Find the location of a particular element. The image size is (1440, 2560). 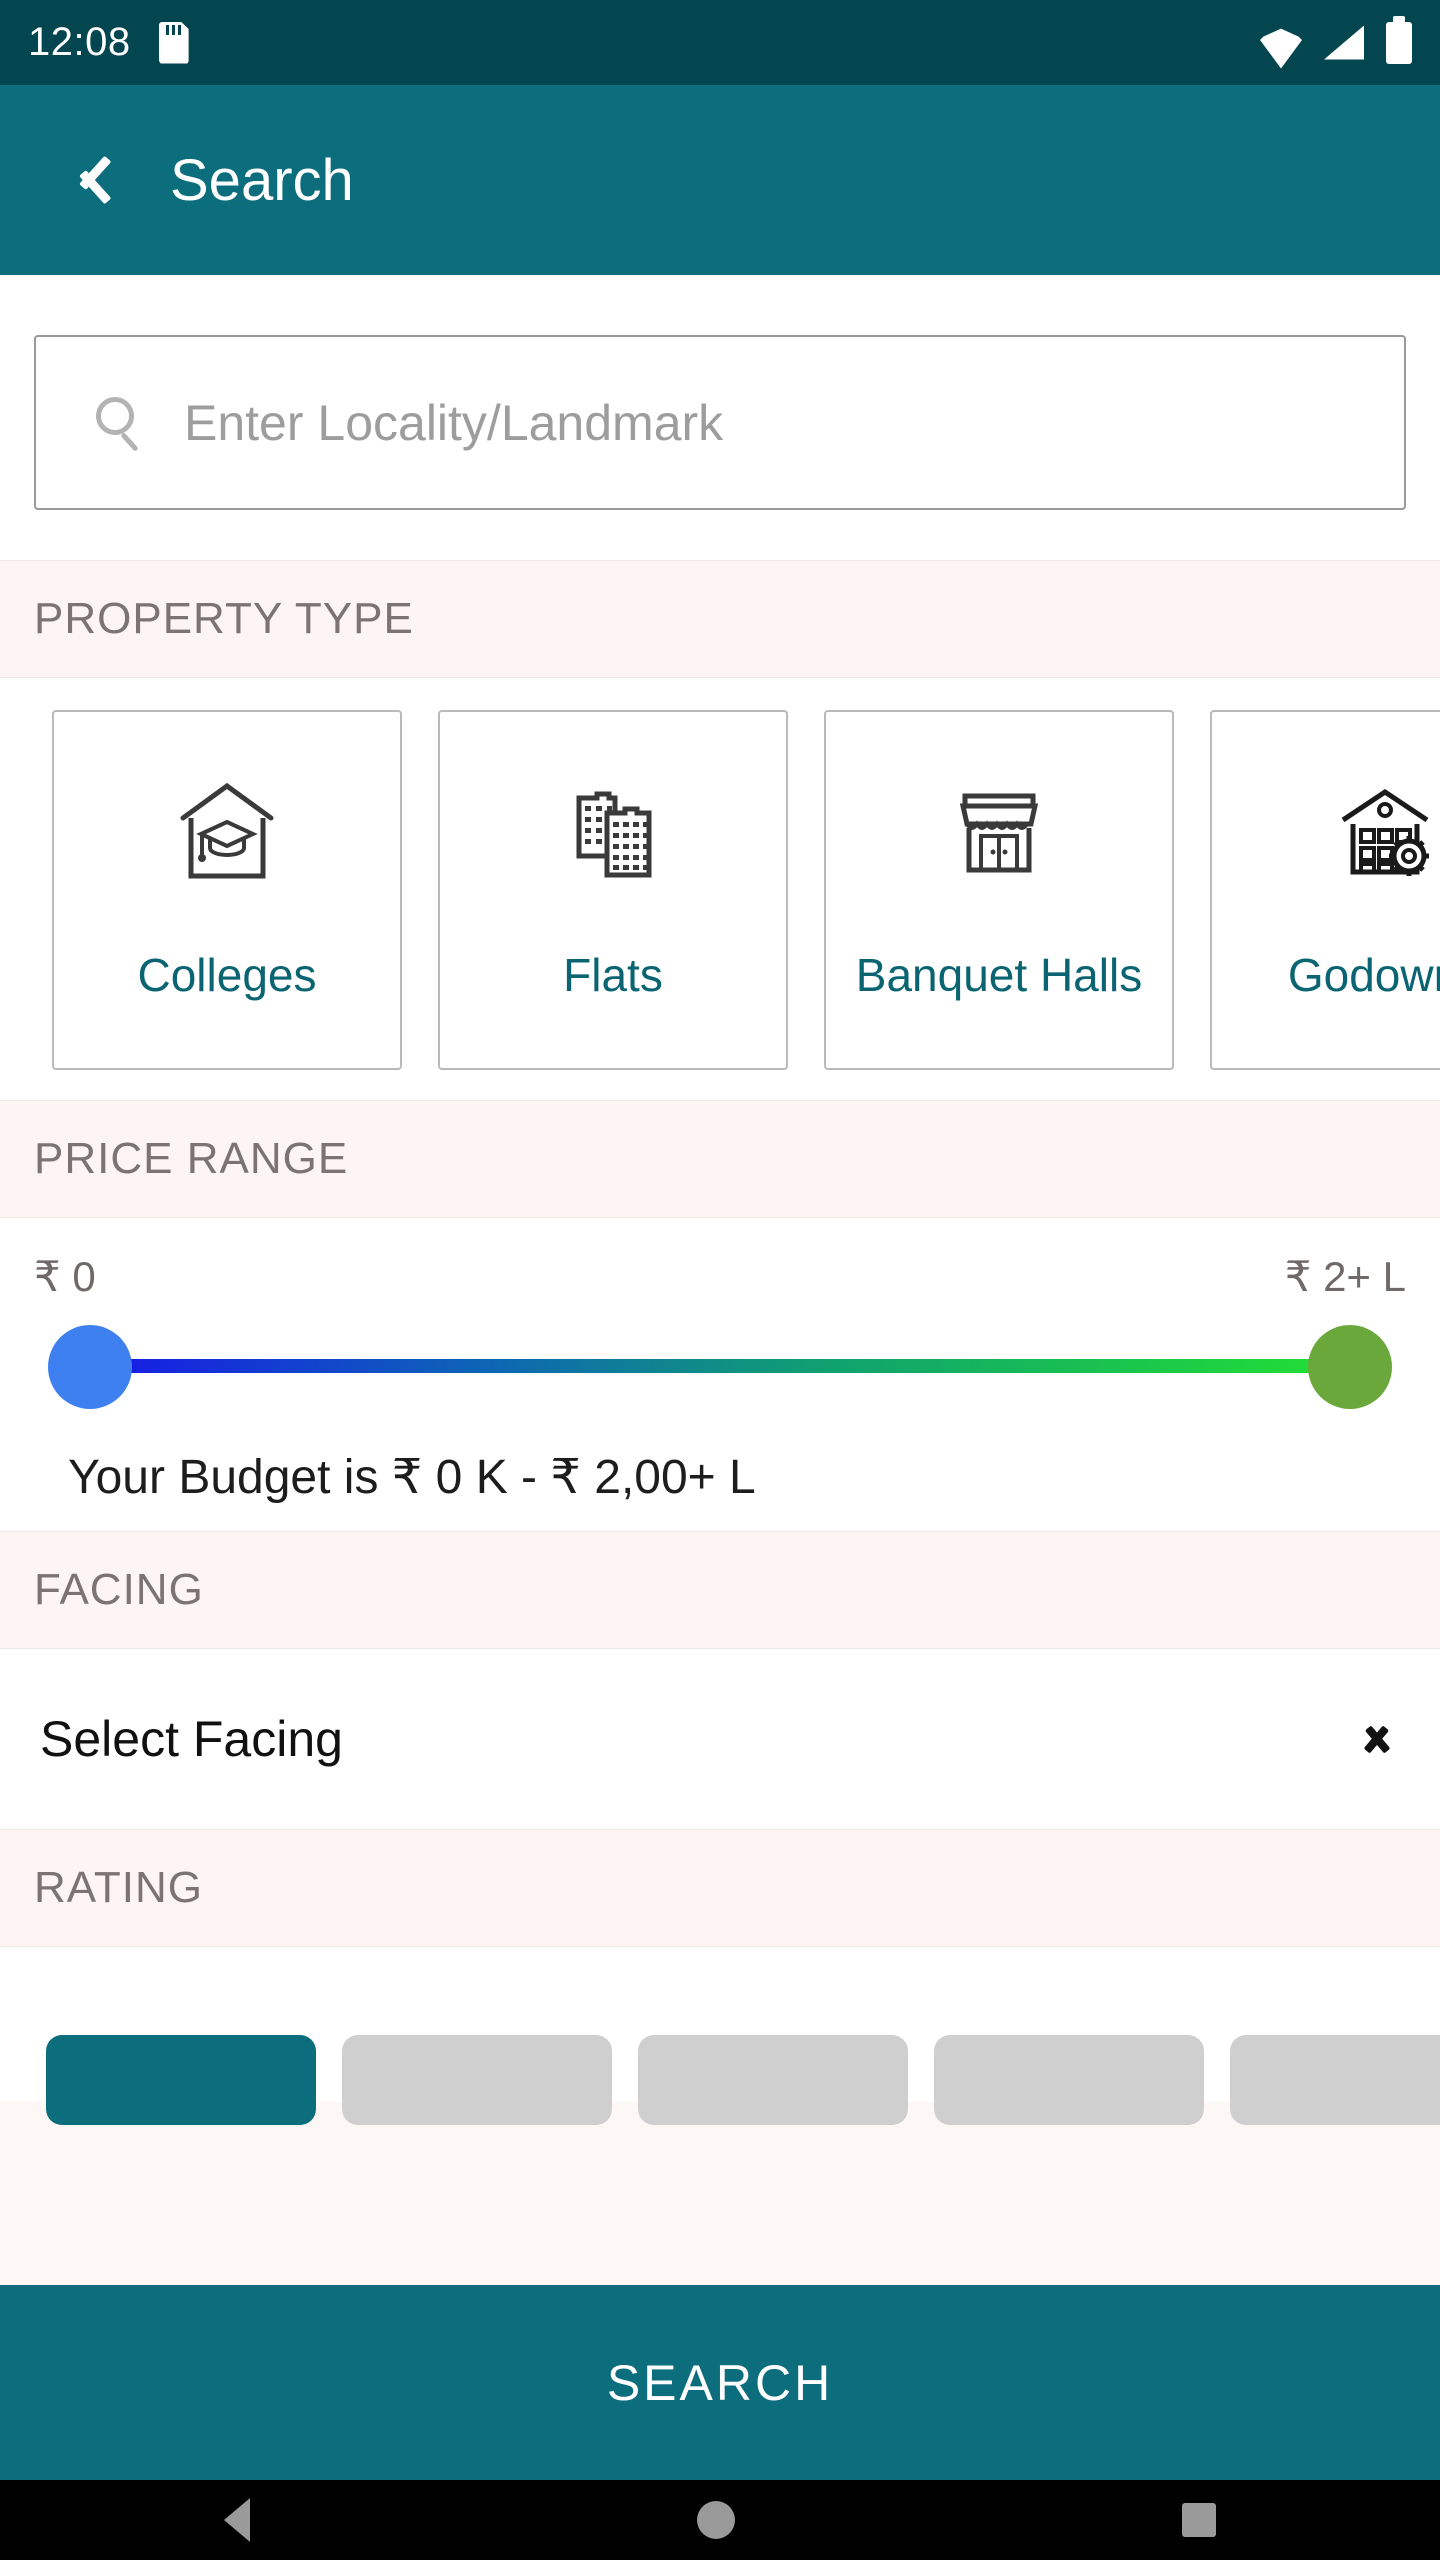

page-title: Search is located at coordinates (262, 180).